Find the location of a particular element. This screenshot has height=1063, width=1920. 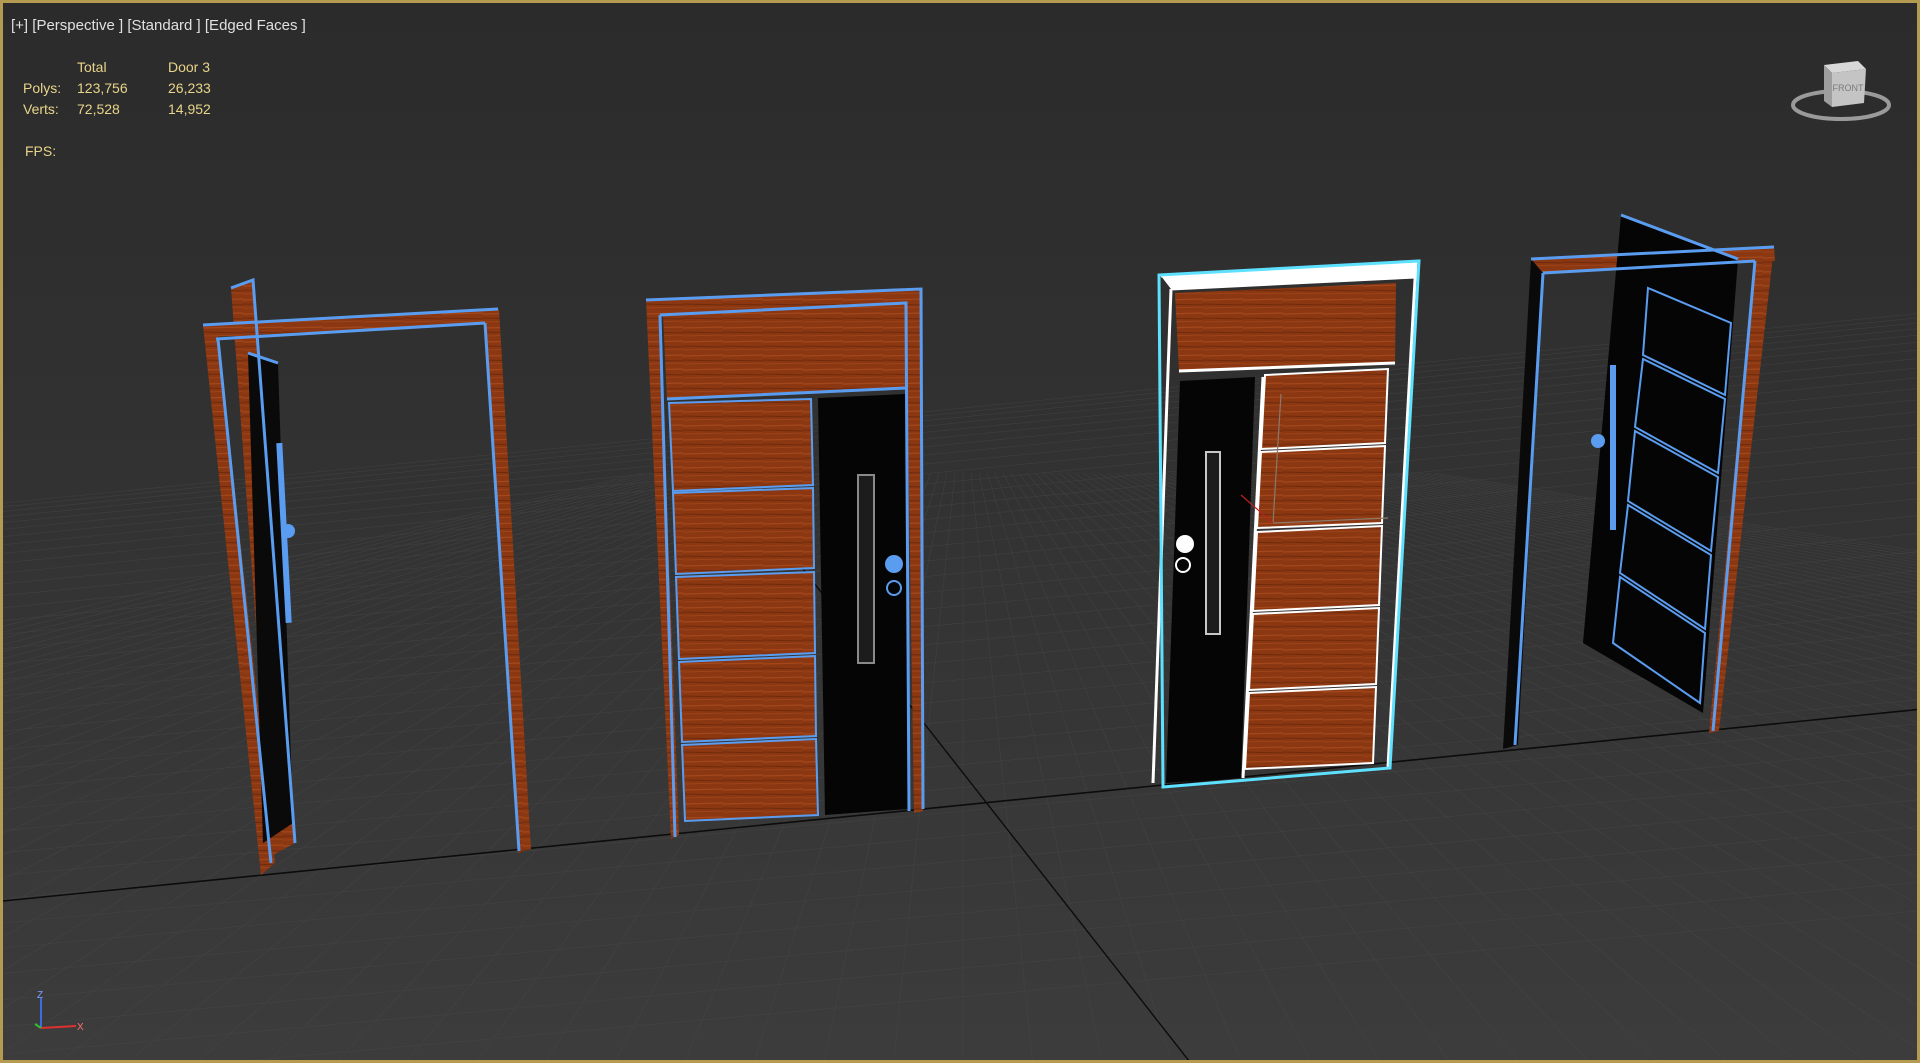

verts-total: 72,528 is located at coordinates (98, 109).